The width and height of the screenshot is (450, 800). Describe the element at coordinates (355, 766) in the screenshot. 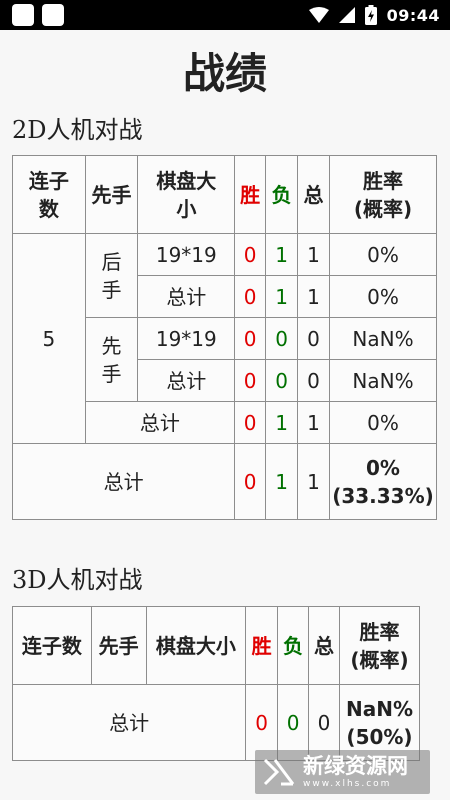

I see `watermark-text: 新绿资源网` at that location.